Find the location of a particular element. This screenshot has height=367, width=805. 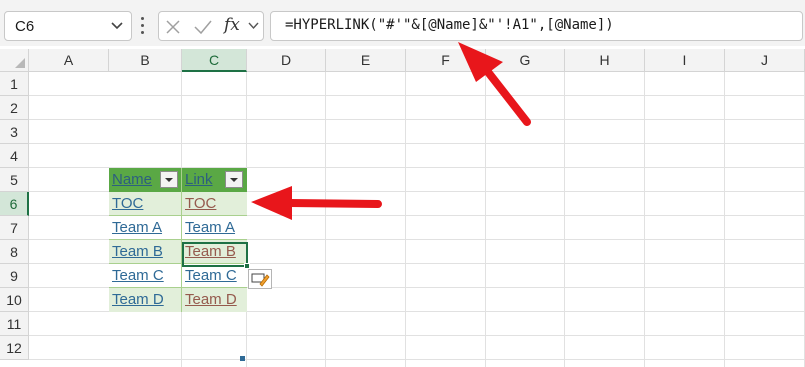

table-cell-link: Team D is located at coordinates (214, 300).